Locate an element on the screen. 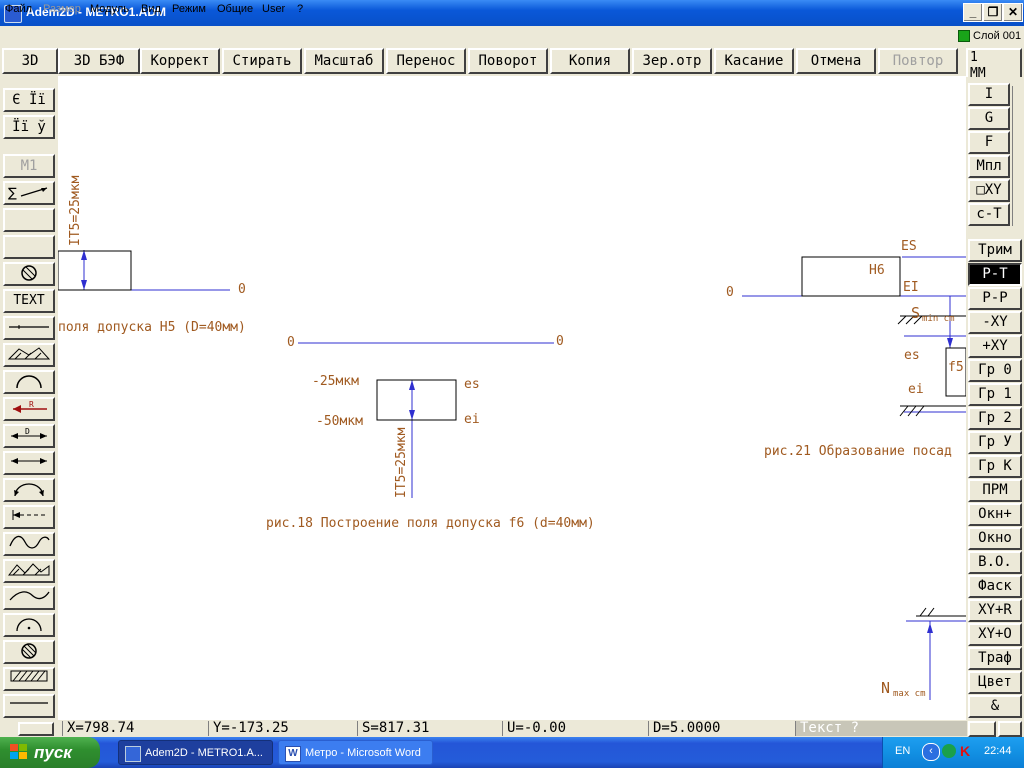 This screenshot has height=768, width=1024. right-button-15: XY+R is located at coordinates (995, 610).